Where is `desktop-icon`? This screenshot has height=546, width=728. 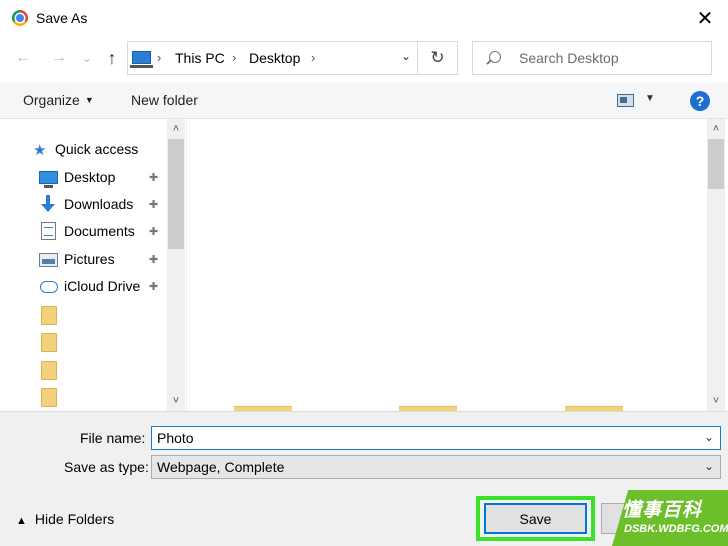 desktop-icon is located at coordinates (48, 179).